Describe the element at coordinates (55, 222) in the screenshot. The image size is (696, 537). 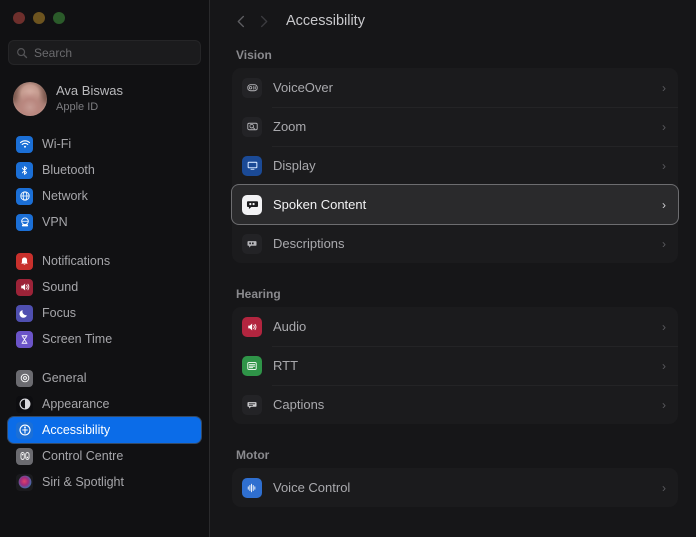
I see `sidebar-item-label: VPN` at that location.